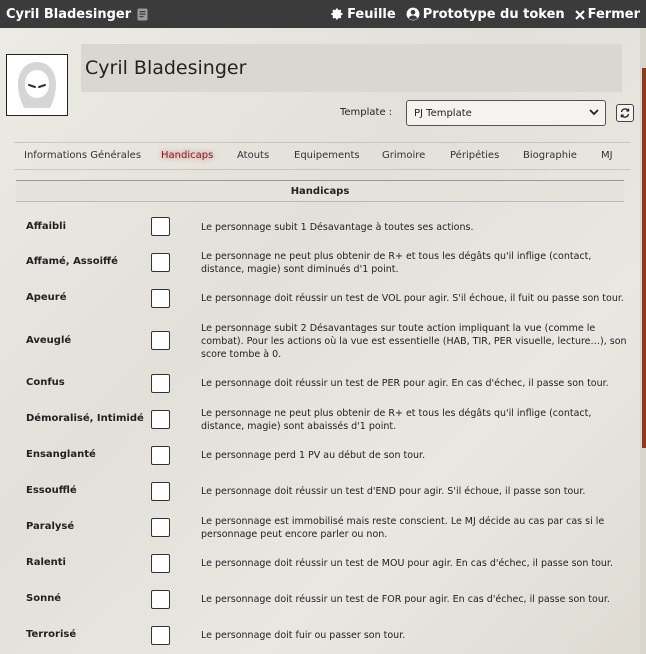 Image resolution: width=646 pixels, height=654 pixels. What do you see at coordinates (44, 598) in the screenshot?
I see `handicap-name: Sonné` at bounding box center [44, 598].